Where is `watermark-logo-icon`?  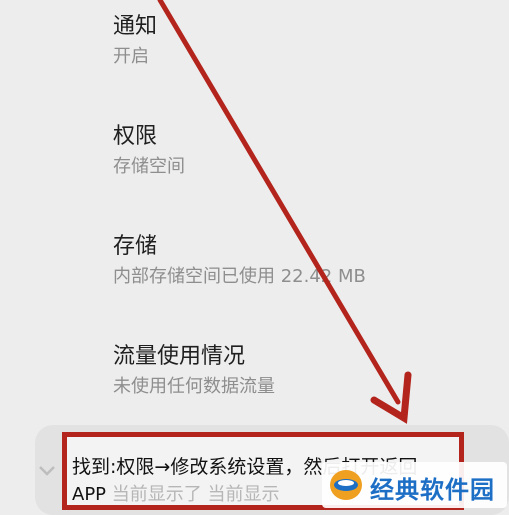 watermark-logo-icon is located at coordinates (346, 485).